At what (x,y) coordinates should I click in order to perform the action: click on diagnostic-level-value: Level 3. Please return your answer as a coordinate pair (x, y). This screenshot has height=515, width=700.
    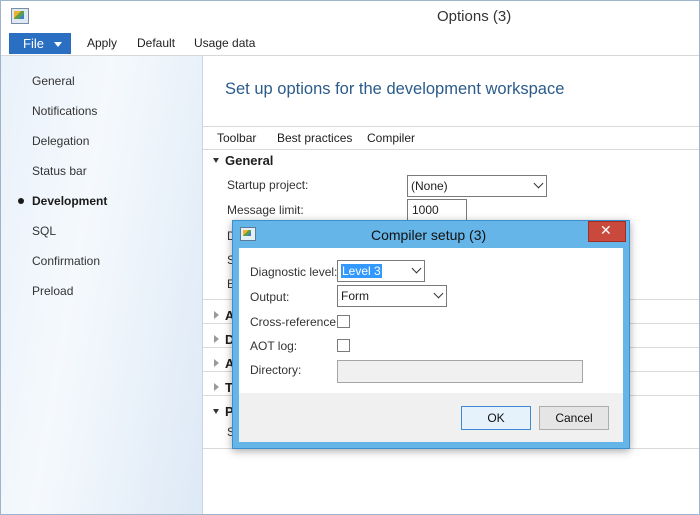
    Looking at the image, I should click on (361, 271).